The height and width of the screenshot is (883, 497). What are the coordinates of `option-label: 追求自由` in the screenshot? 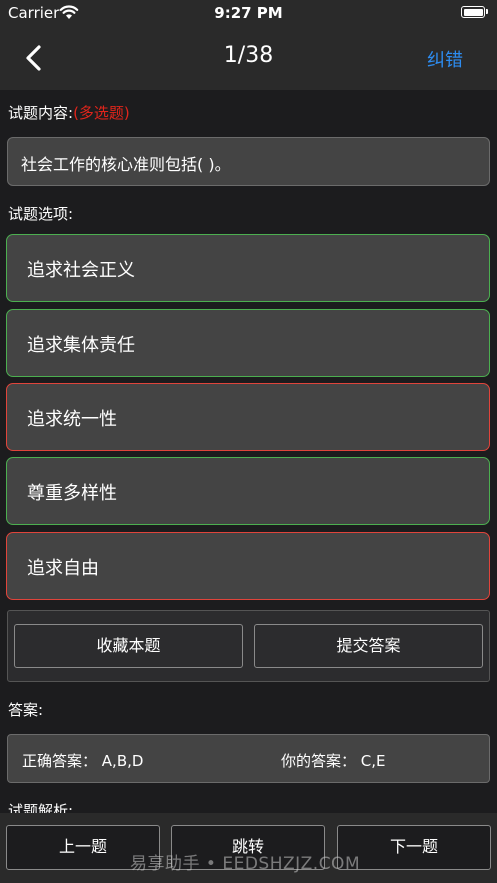 It's located at (63, 568).